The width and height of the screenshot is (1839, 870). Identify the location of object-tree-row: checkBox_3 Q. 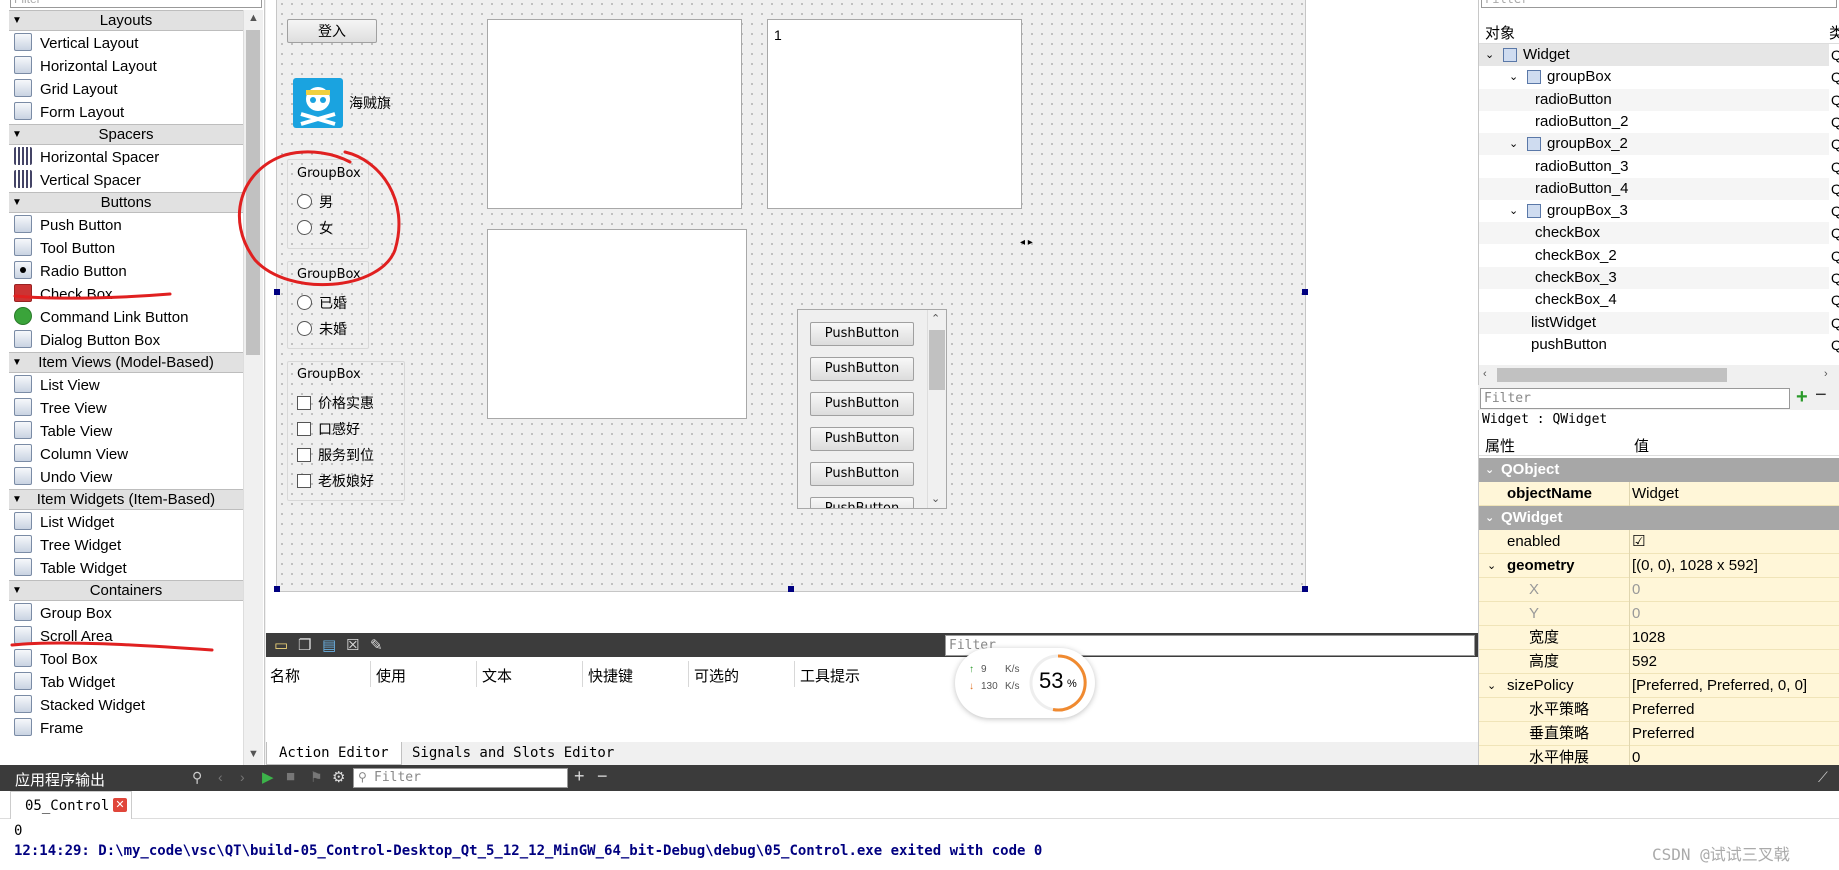
(1659, 278).